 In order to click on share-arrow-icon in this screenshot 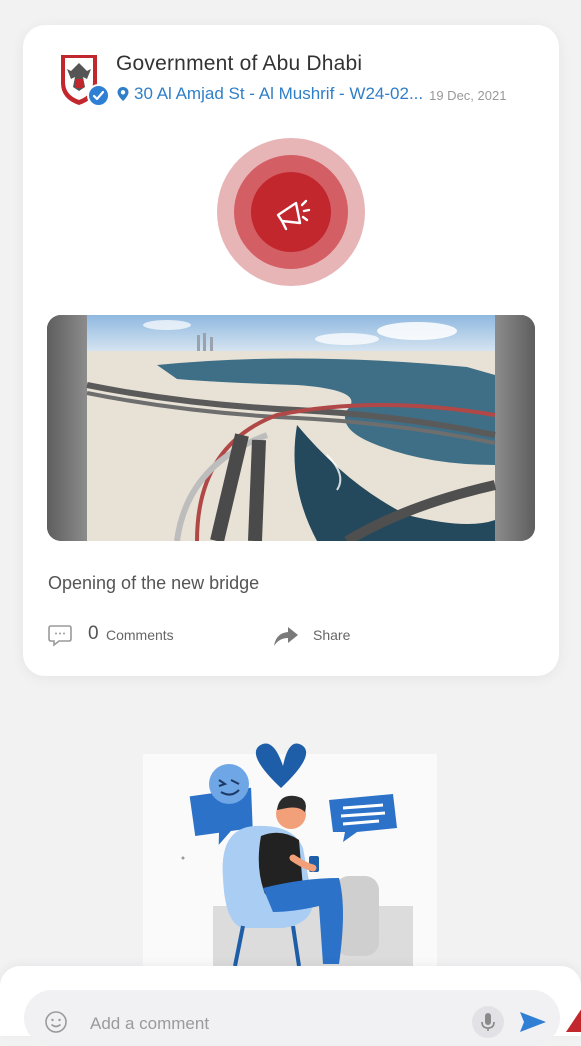, I will do `click(286, 636)`.